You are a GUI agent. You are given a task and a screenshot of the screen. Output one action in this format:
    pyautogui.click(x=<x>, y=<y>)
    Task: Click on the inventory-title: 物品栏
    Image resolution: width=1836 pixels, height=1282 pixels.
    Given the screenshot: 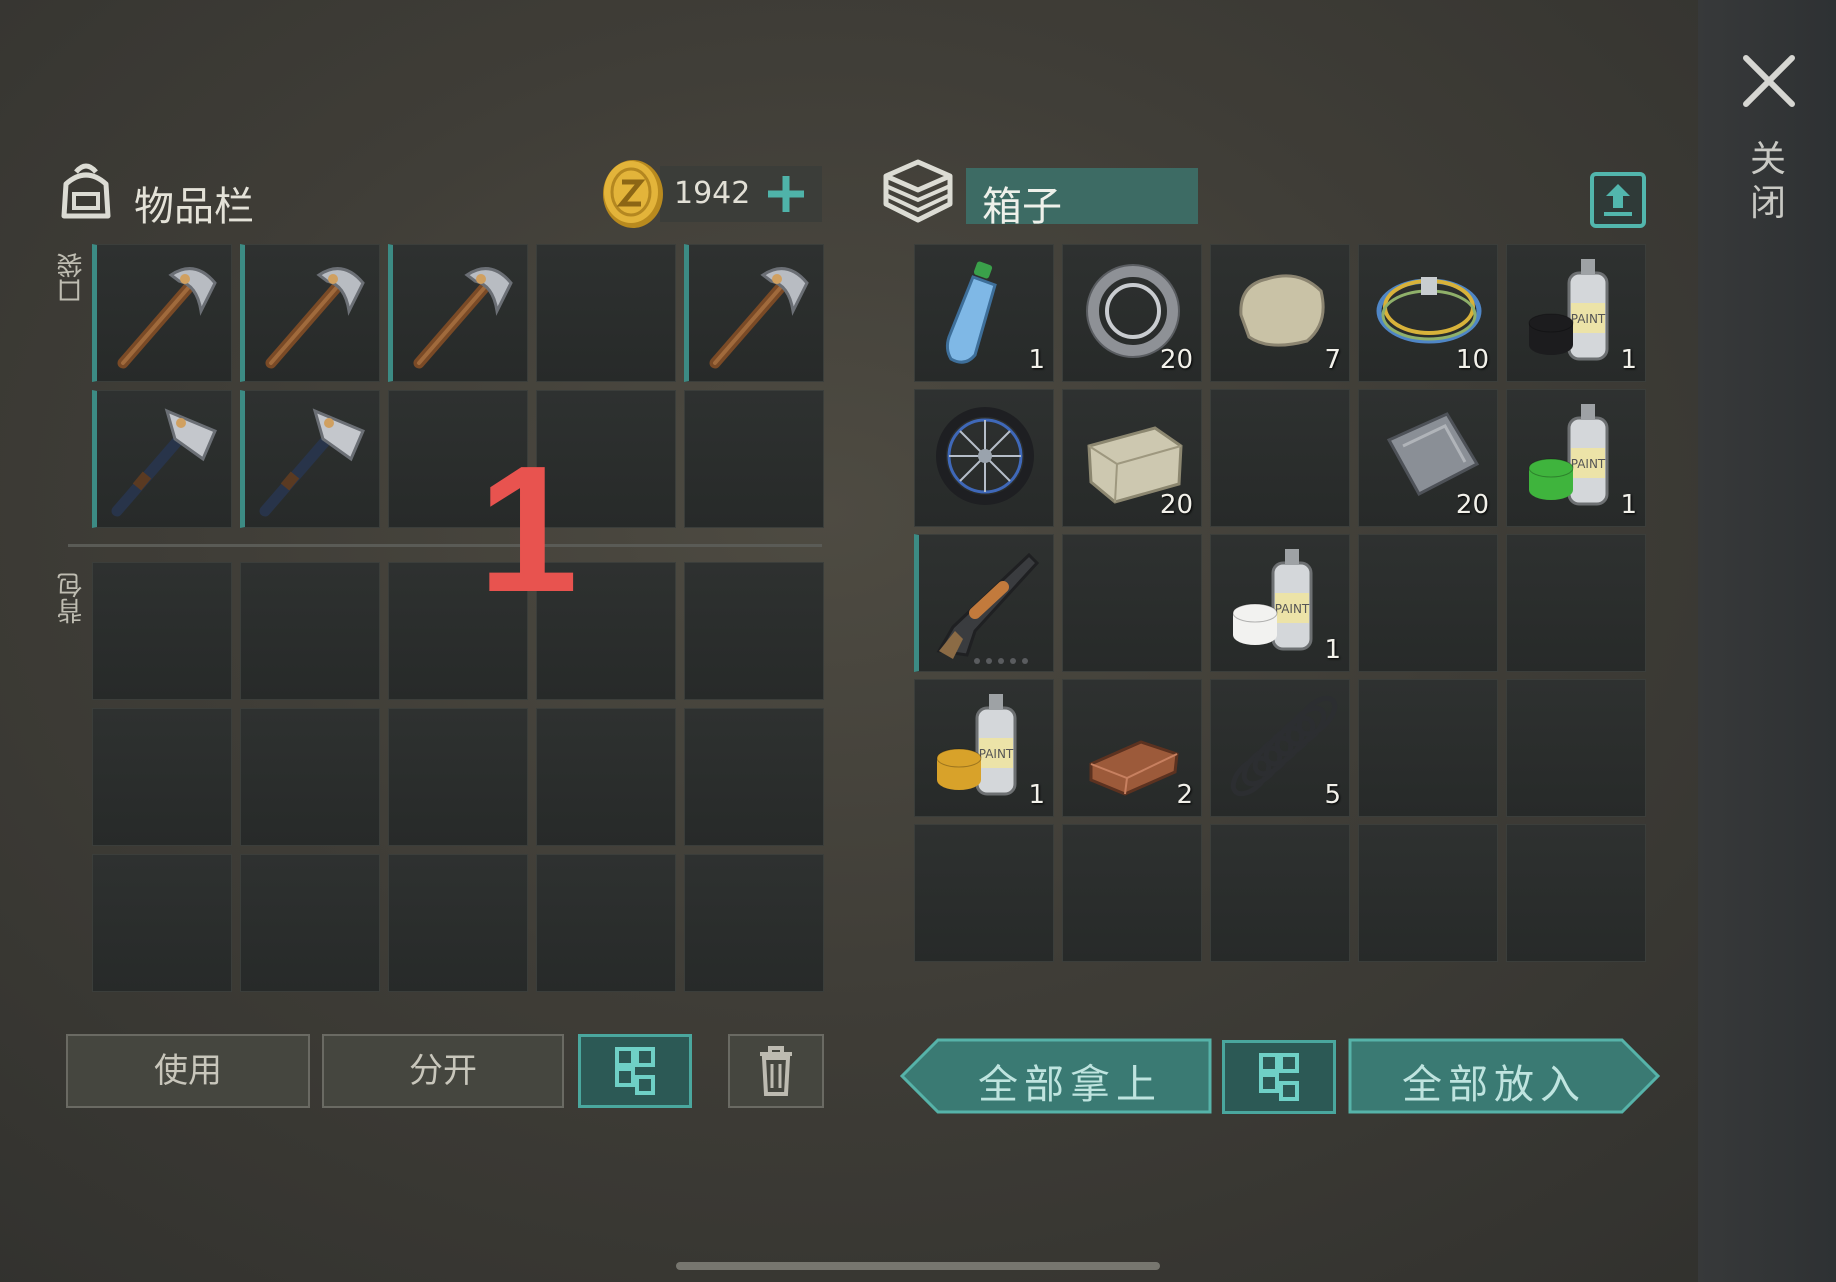 What is the action you would take?
    pyautogui.click(x=194, y=207)
    